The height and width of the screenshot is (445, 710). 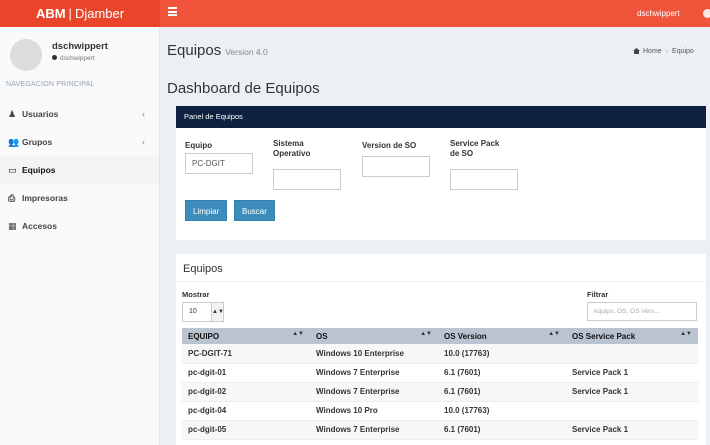 What do you see at coordinates (307, 179) in the screenshot?
I see `sistema-operativo-input` at bounding box center [307, 179].